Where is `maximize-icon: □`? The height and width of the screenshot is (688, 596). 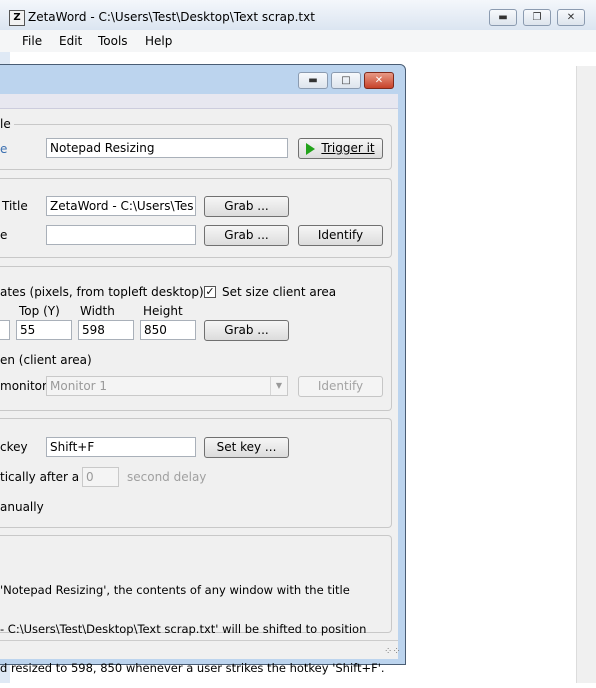
maximize-icon: □ is located at coordinates (346, 80).